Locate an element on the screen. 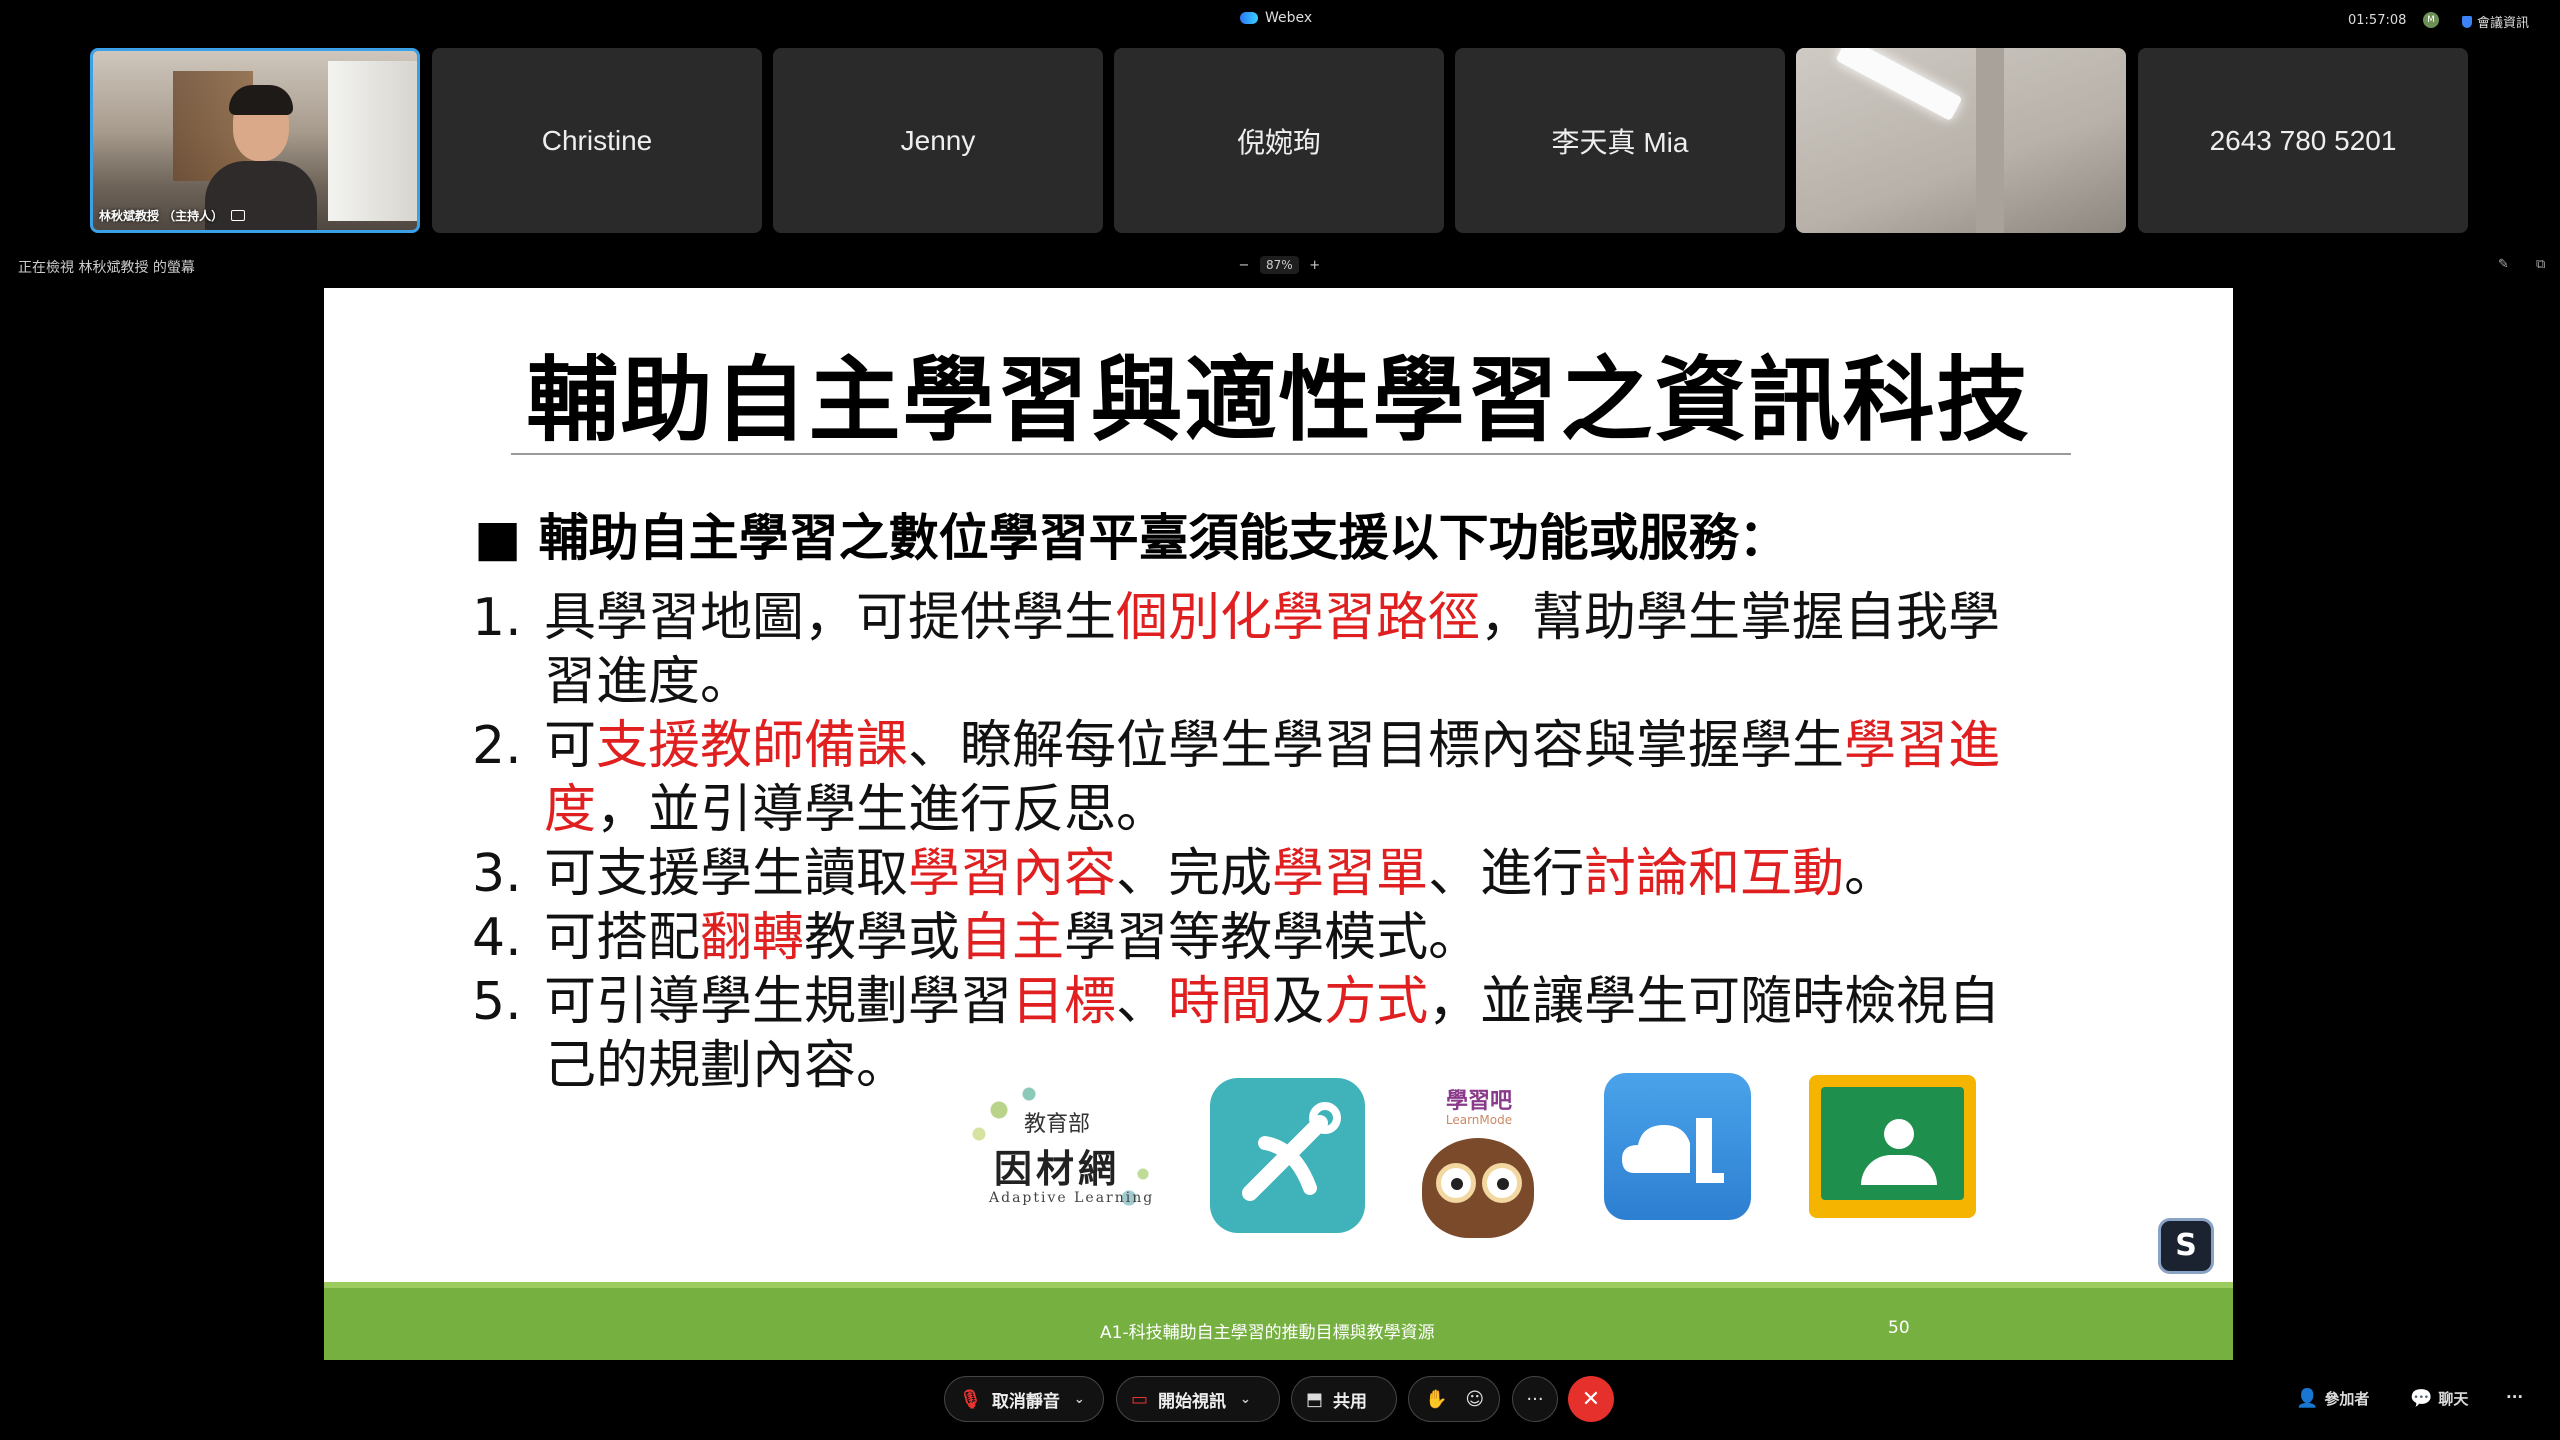 The height and width of the screenshot is (1440, 2560). classroom-person-body is located at coordinates (1899, 1170).